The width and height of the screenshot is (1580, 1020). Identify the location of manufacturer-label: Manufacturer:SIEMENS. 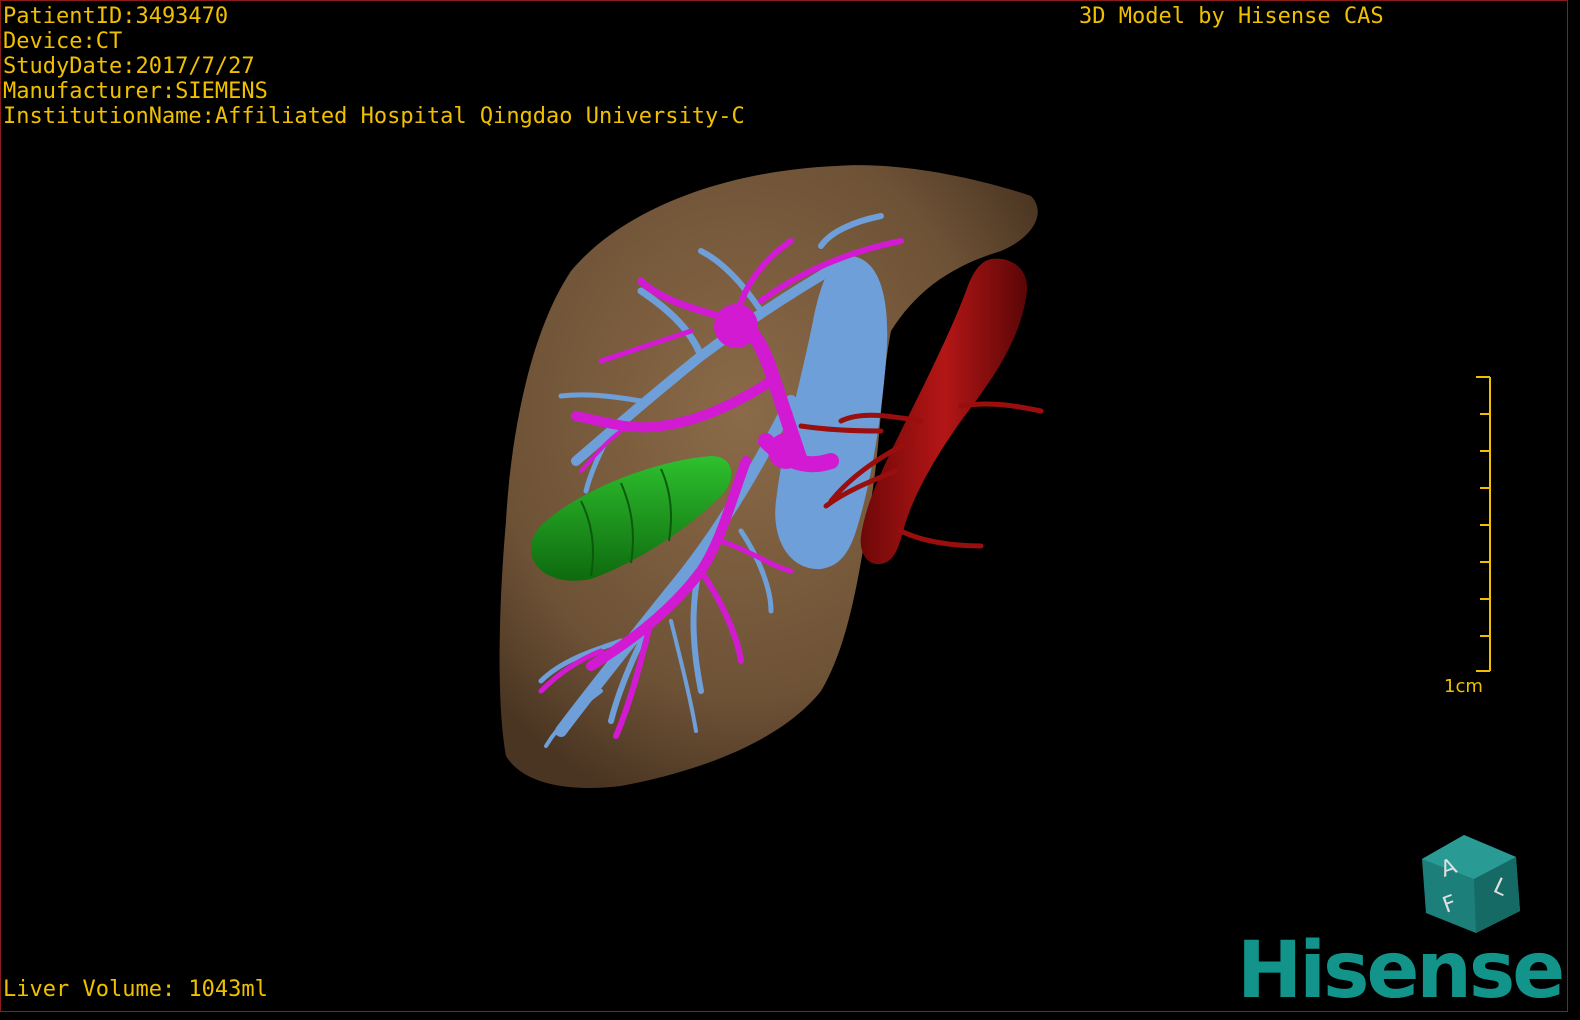
(135, 91).